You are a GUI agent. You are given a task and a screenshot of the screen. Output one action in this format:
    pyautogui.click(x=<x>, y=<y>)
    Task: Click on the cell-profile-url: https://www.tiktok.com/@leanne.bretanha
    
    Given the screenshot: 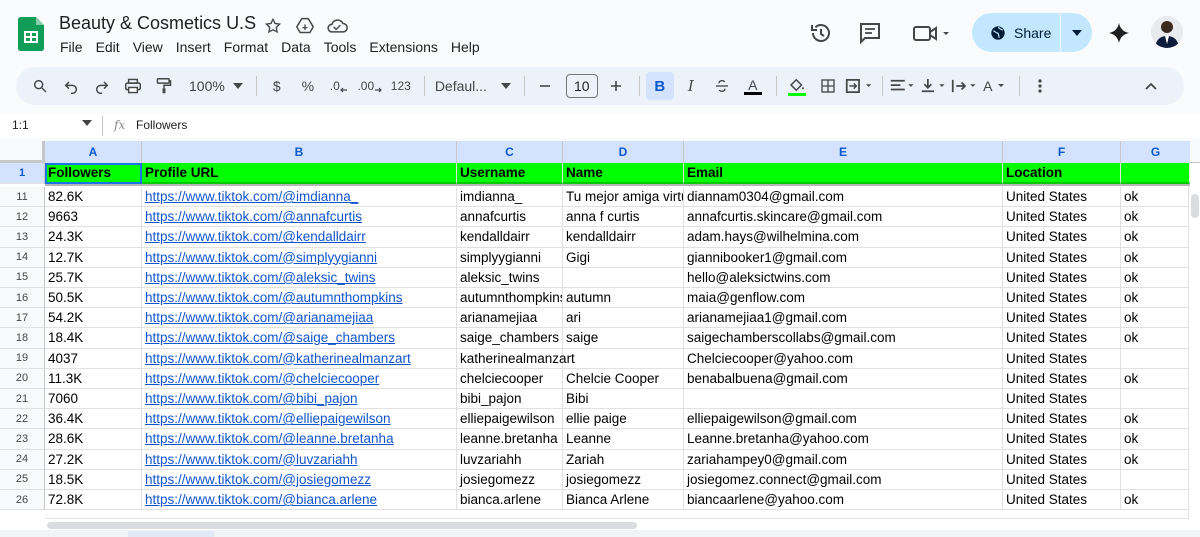 What is the action you would take?
    pyautogui.click(x=299, y=439)
    